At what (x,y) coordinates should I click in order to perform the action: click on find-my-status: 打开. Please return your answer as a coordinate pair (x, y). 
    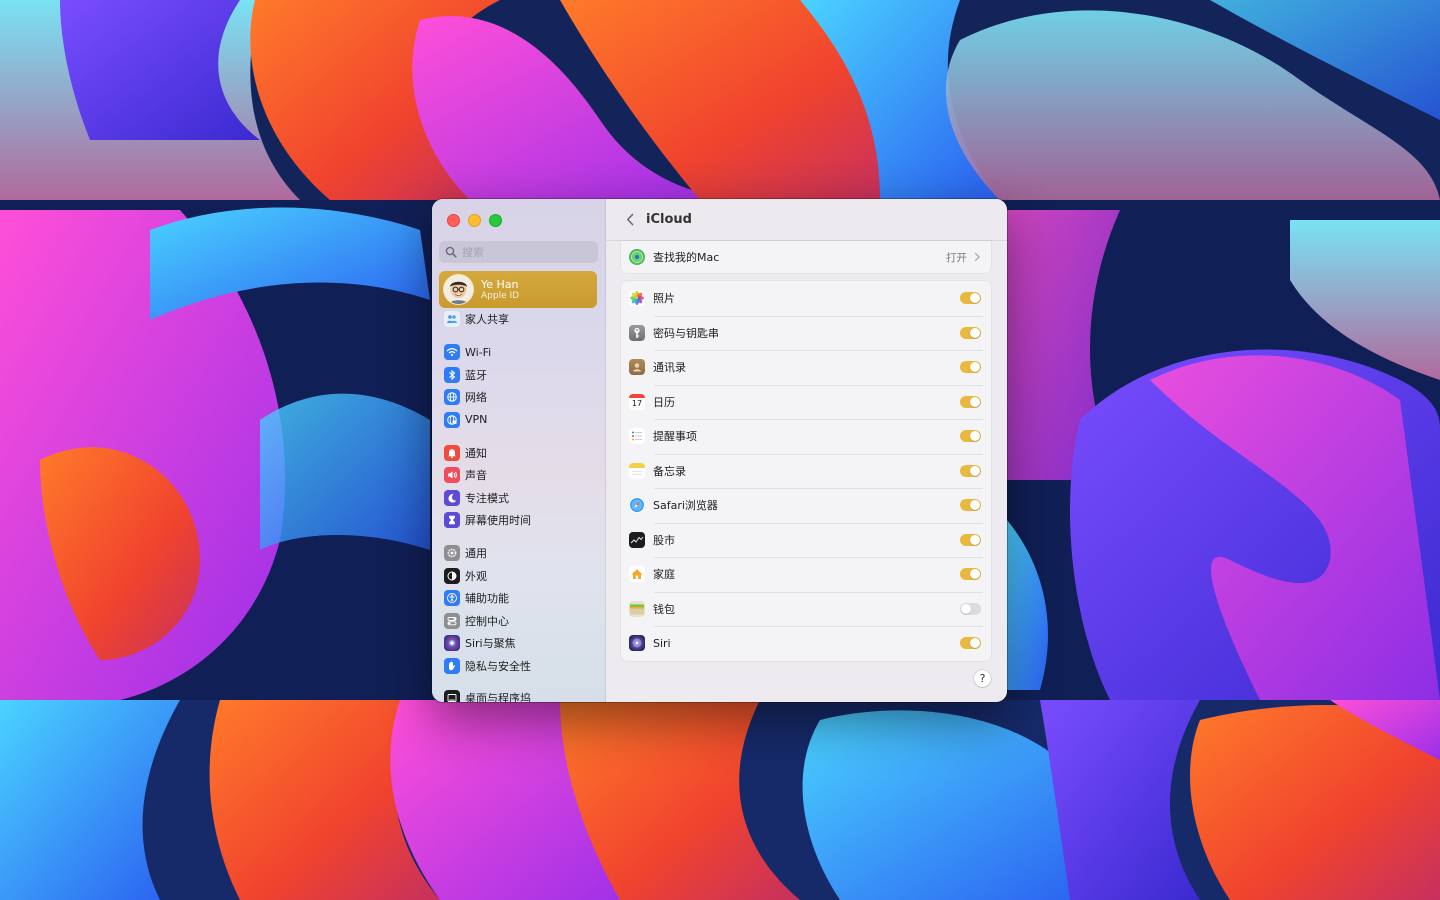
    Looking at the image, I should click on (956, 257).